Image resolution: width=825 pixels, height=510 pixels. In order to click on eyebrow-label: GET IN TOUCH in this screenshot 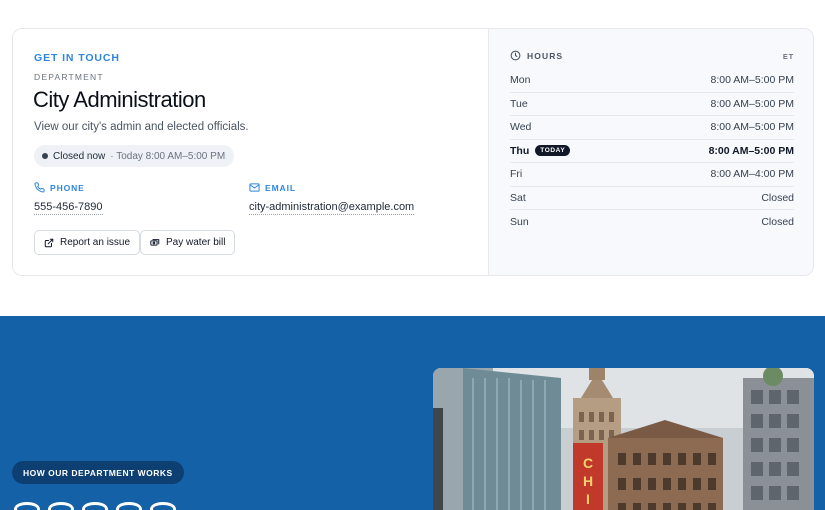, I will do `click(77, 58)`.